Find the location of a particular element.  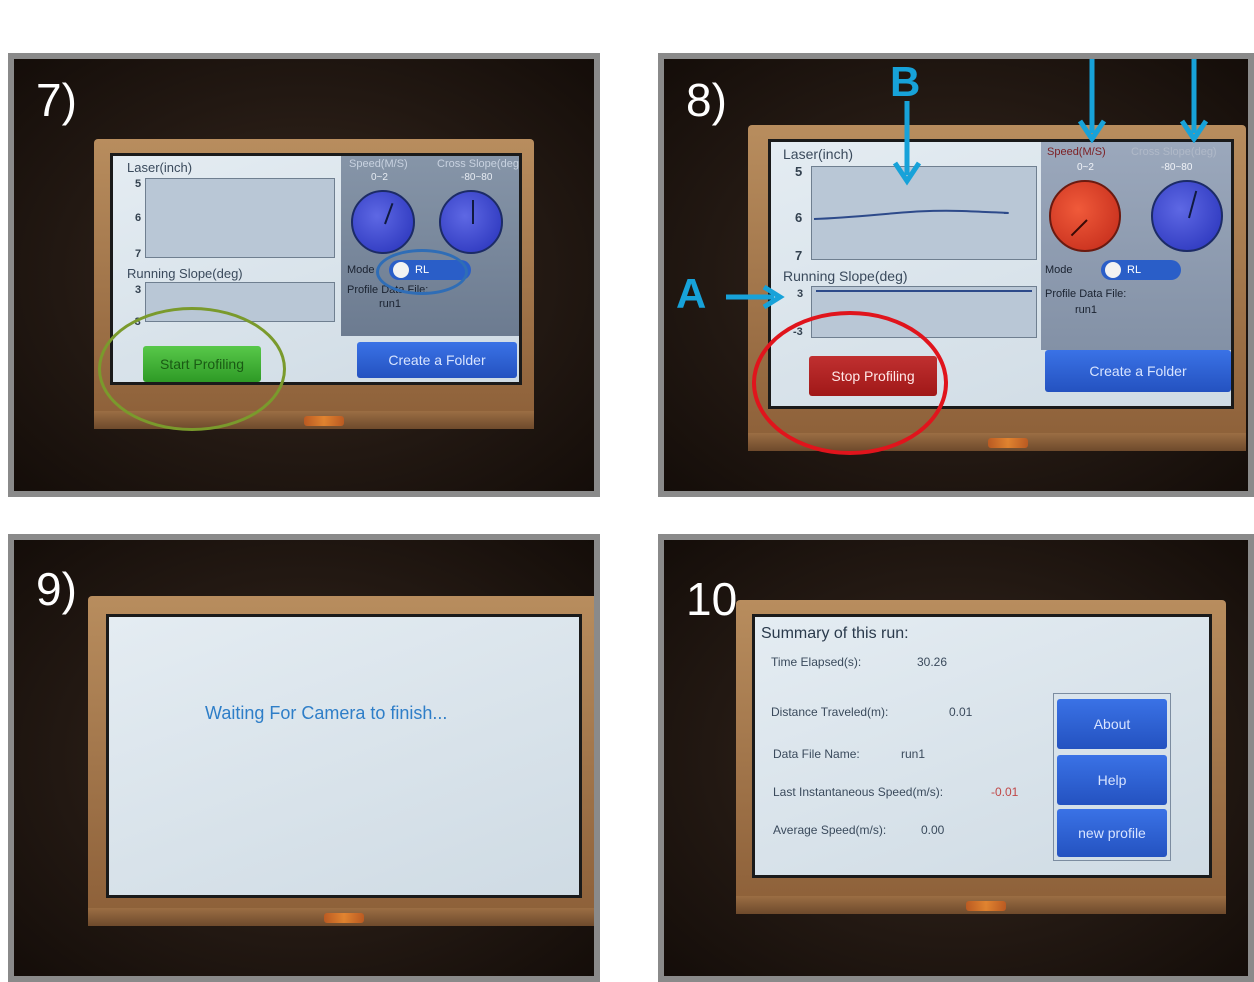

marker-b: B is located at coordinates (905, 81).